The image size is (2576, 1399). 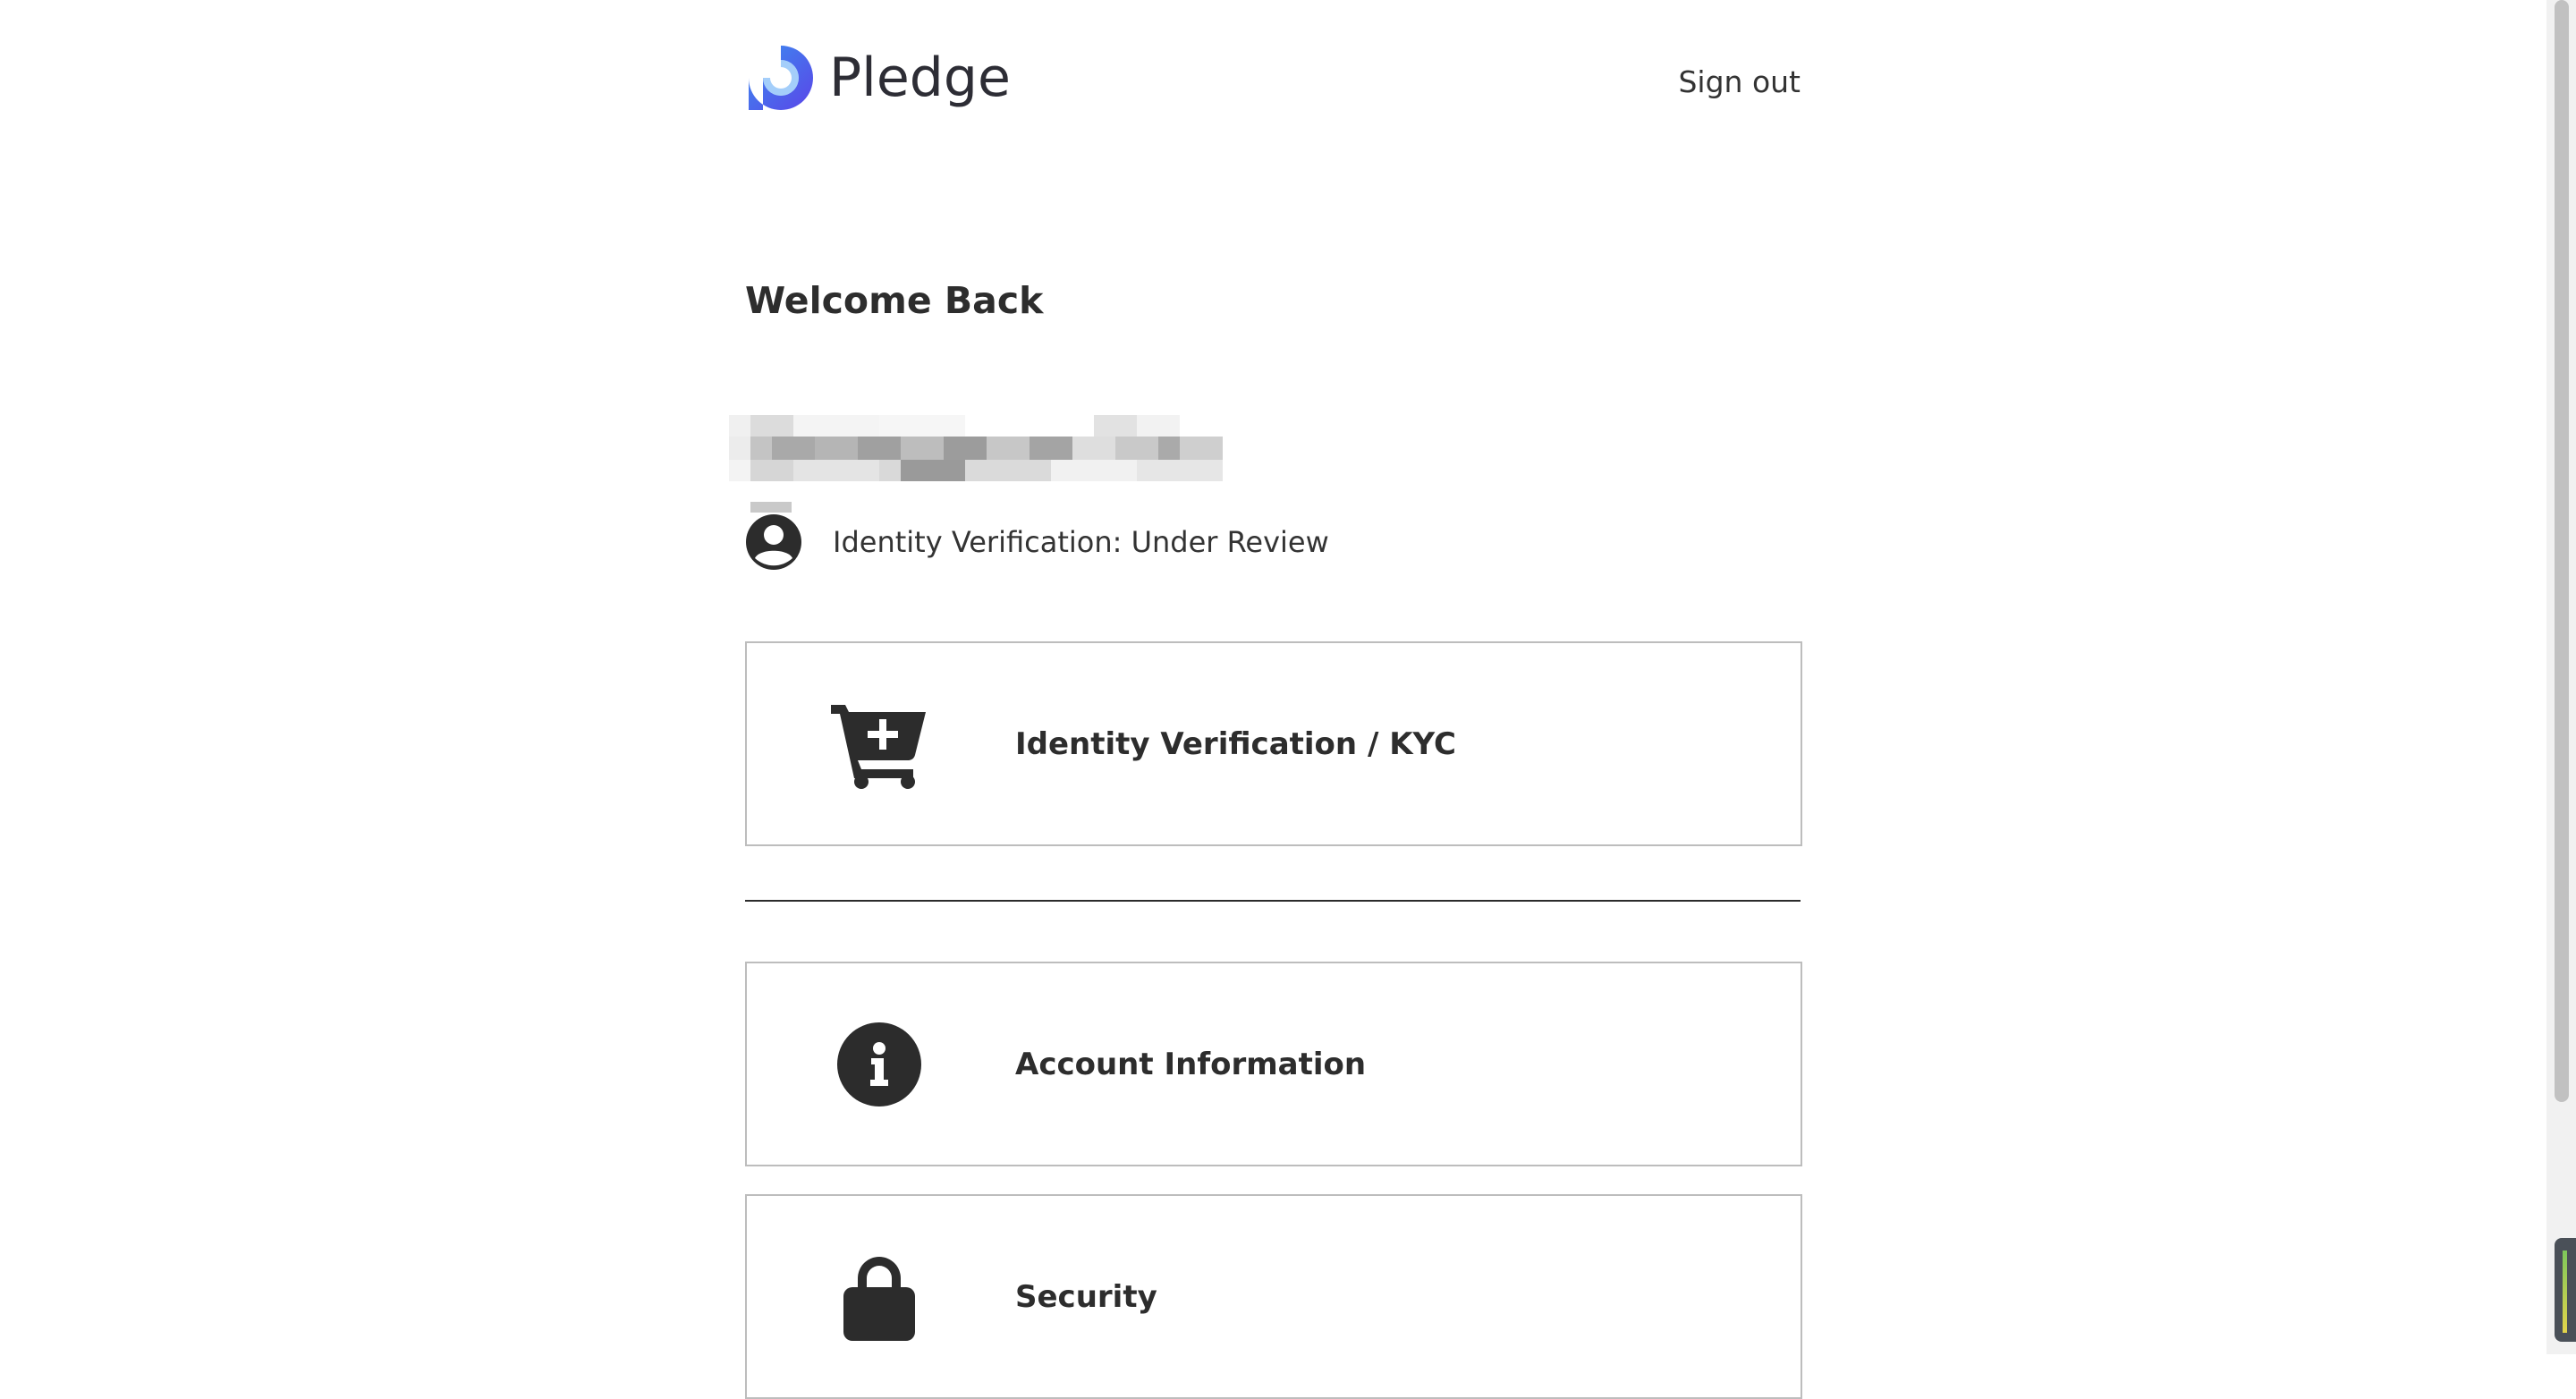 What do you see at coordinates (1086, 1296) in the screenshot?
I see `security-label: Security` at bounding box center [1086, 1296].